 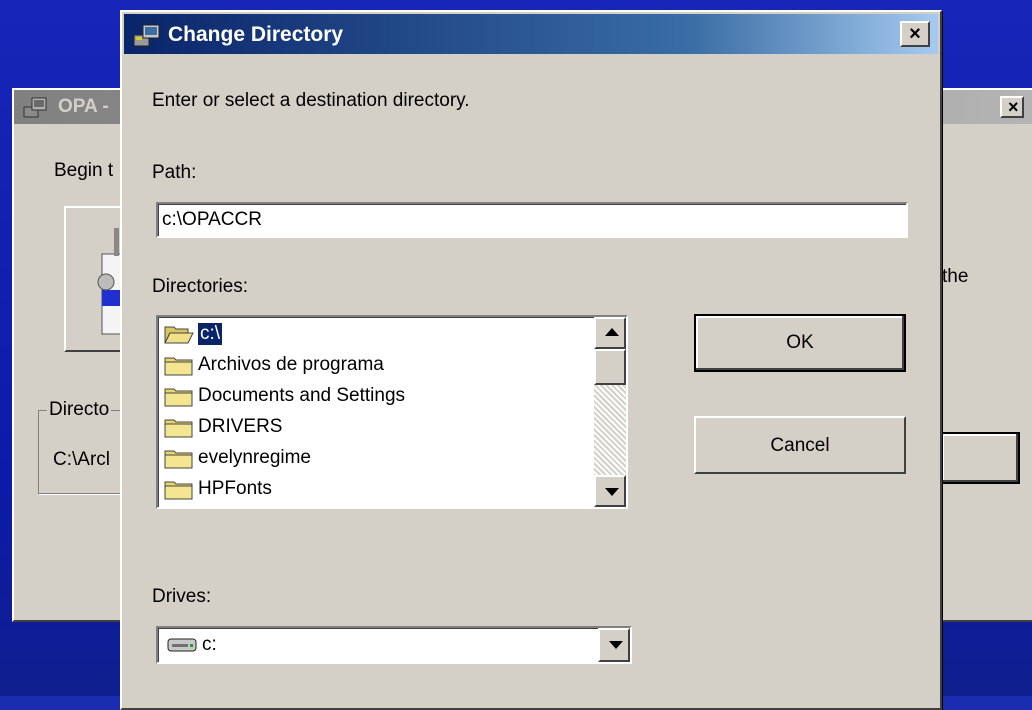 What do you see at coordinates (210, 334) in the screenshot?
I see `directory-label: c:\` at bounding box center [210, 334].